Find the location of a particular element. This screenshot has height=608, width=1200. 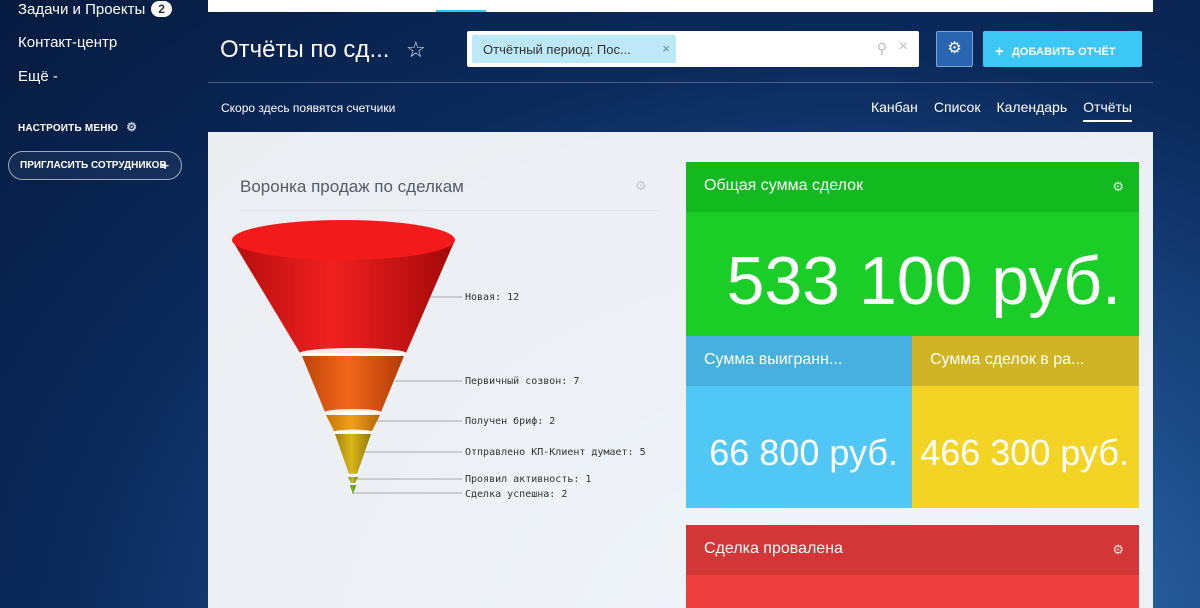

filter-chip: Отчётный период: Пос... × is located at coordinates (574, 49).